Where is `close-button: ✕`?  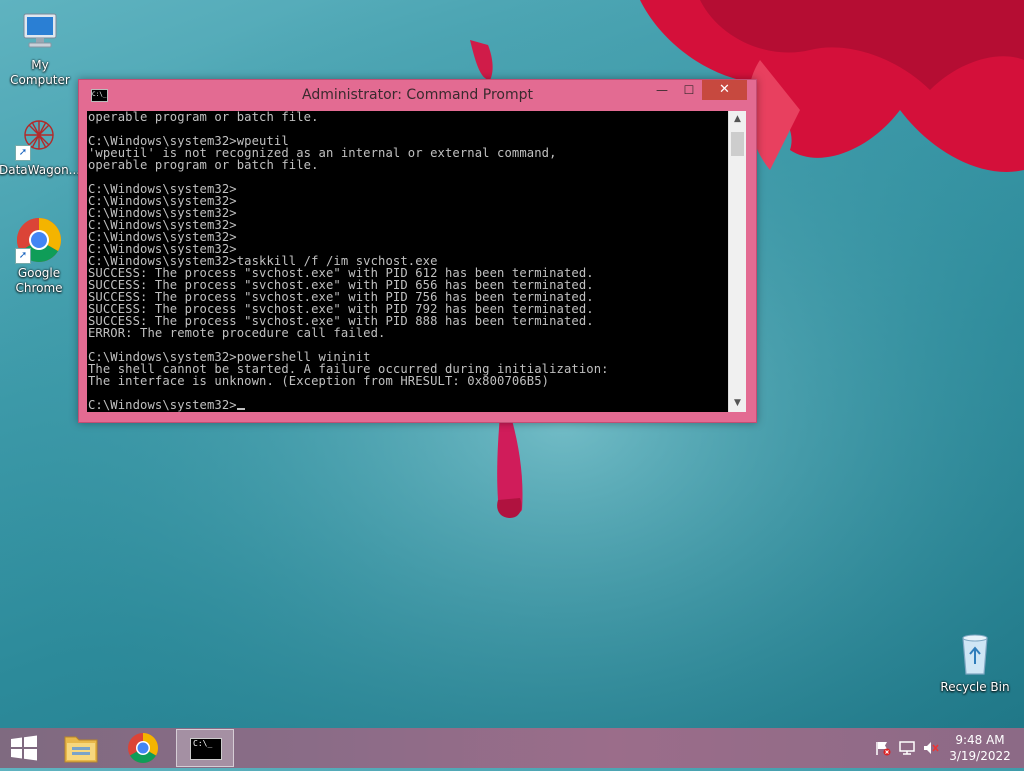 close-button: ✕ is located at coordinates (724, 90).